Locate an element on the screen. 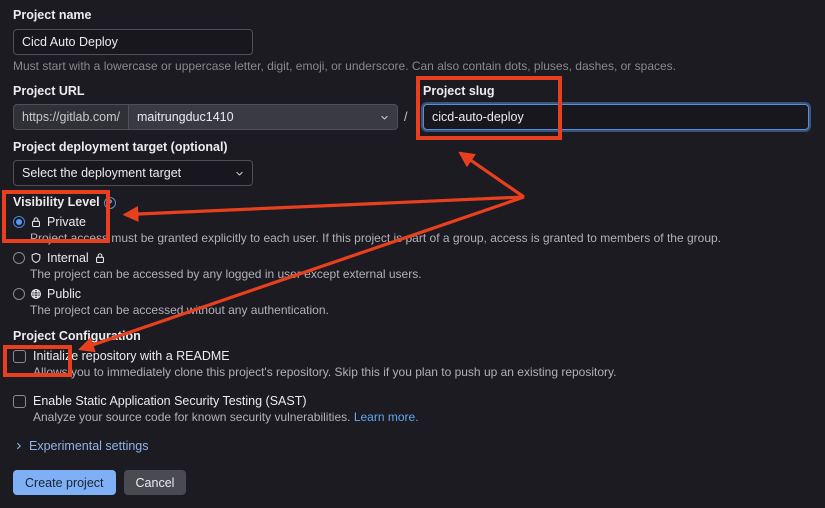 The width and height of the screenshot is (825, 508). deployment-target-label: Project deployment target (optional) is located at coordinates (120, 147).